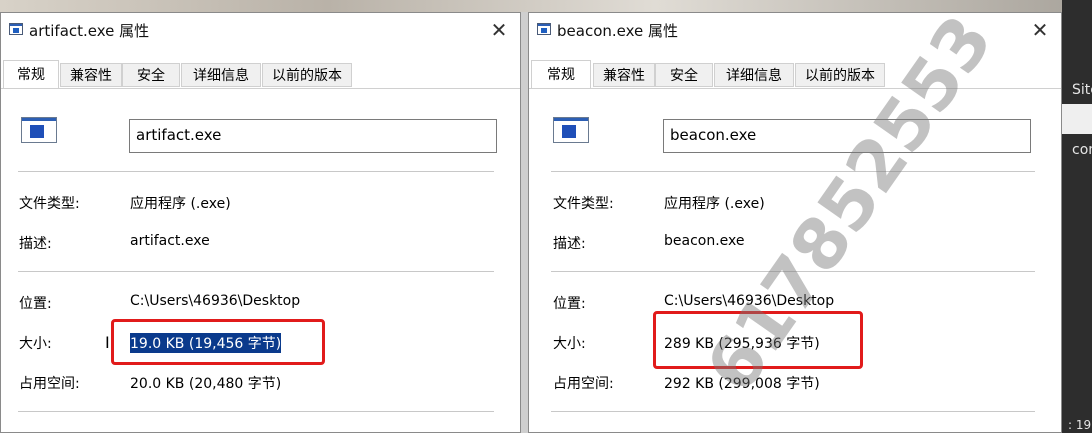 The width and height of the screenshot is (1092, 433). Describe the element at coordinates (795, 31) in the screenshot. I see `title-bar: beacon.exe 属性 ✕` at that location.